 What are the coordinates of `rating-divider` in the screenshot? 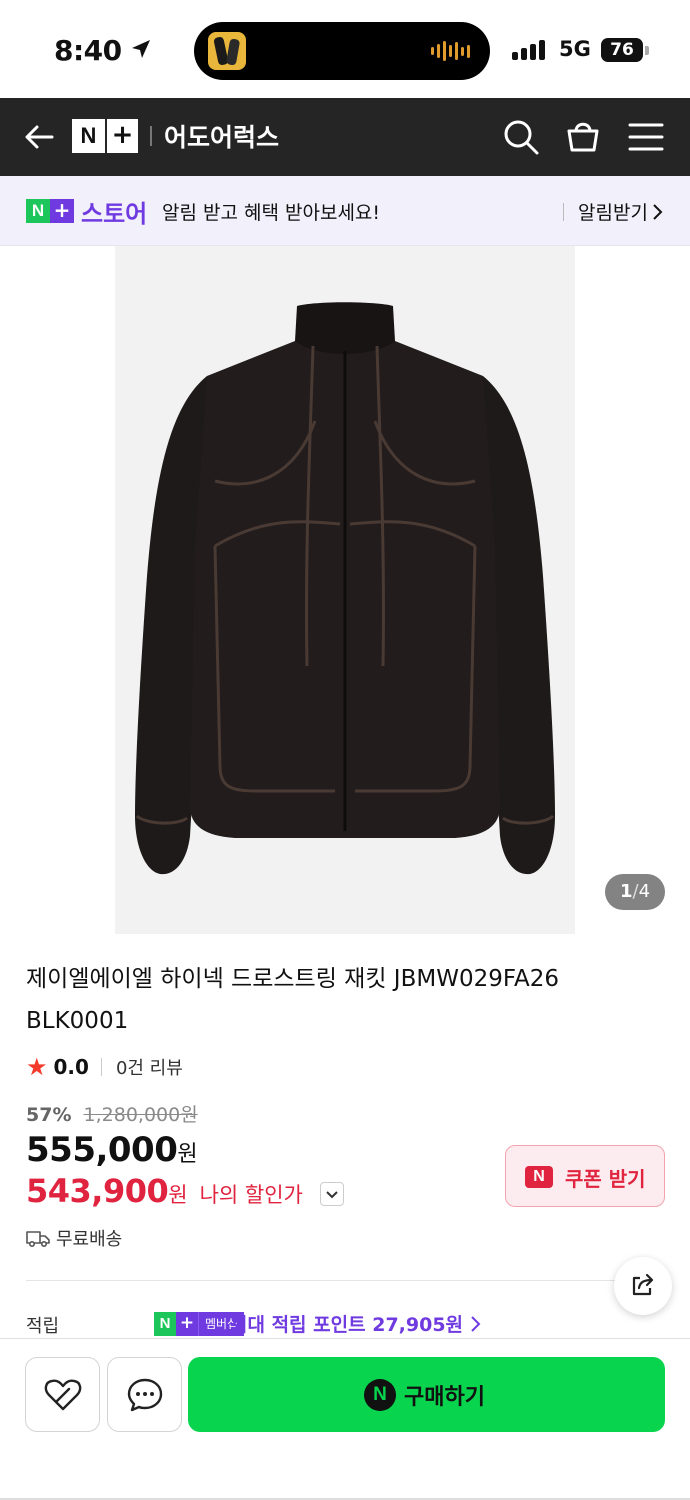 It's located at (101, 1067).